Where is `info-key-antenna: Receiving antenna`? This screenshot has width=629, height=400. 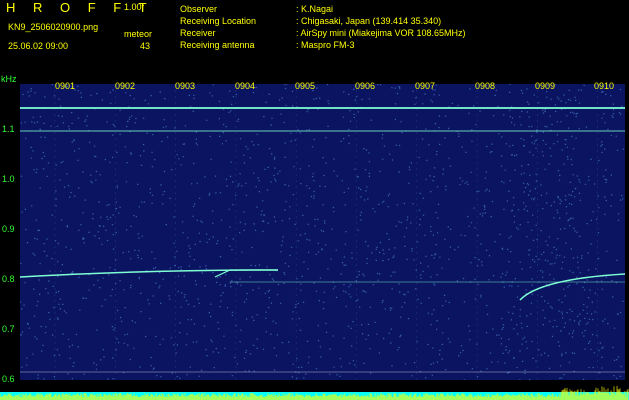 info-key-antenna: Receiving antenna is located at coordinates (217, 45).